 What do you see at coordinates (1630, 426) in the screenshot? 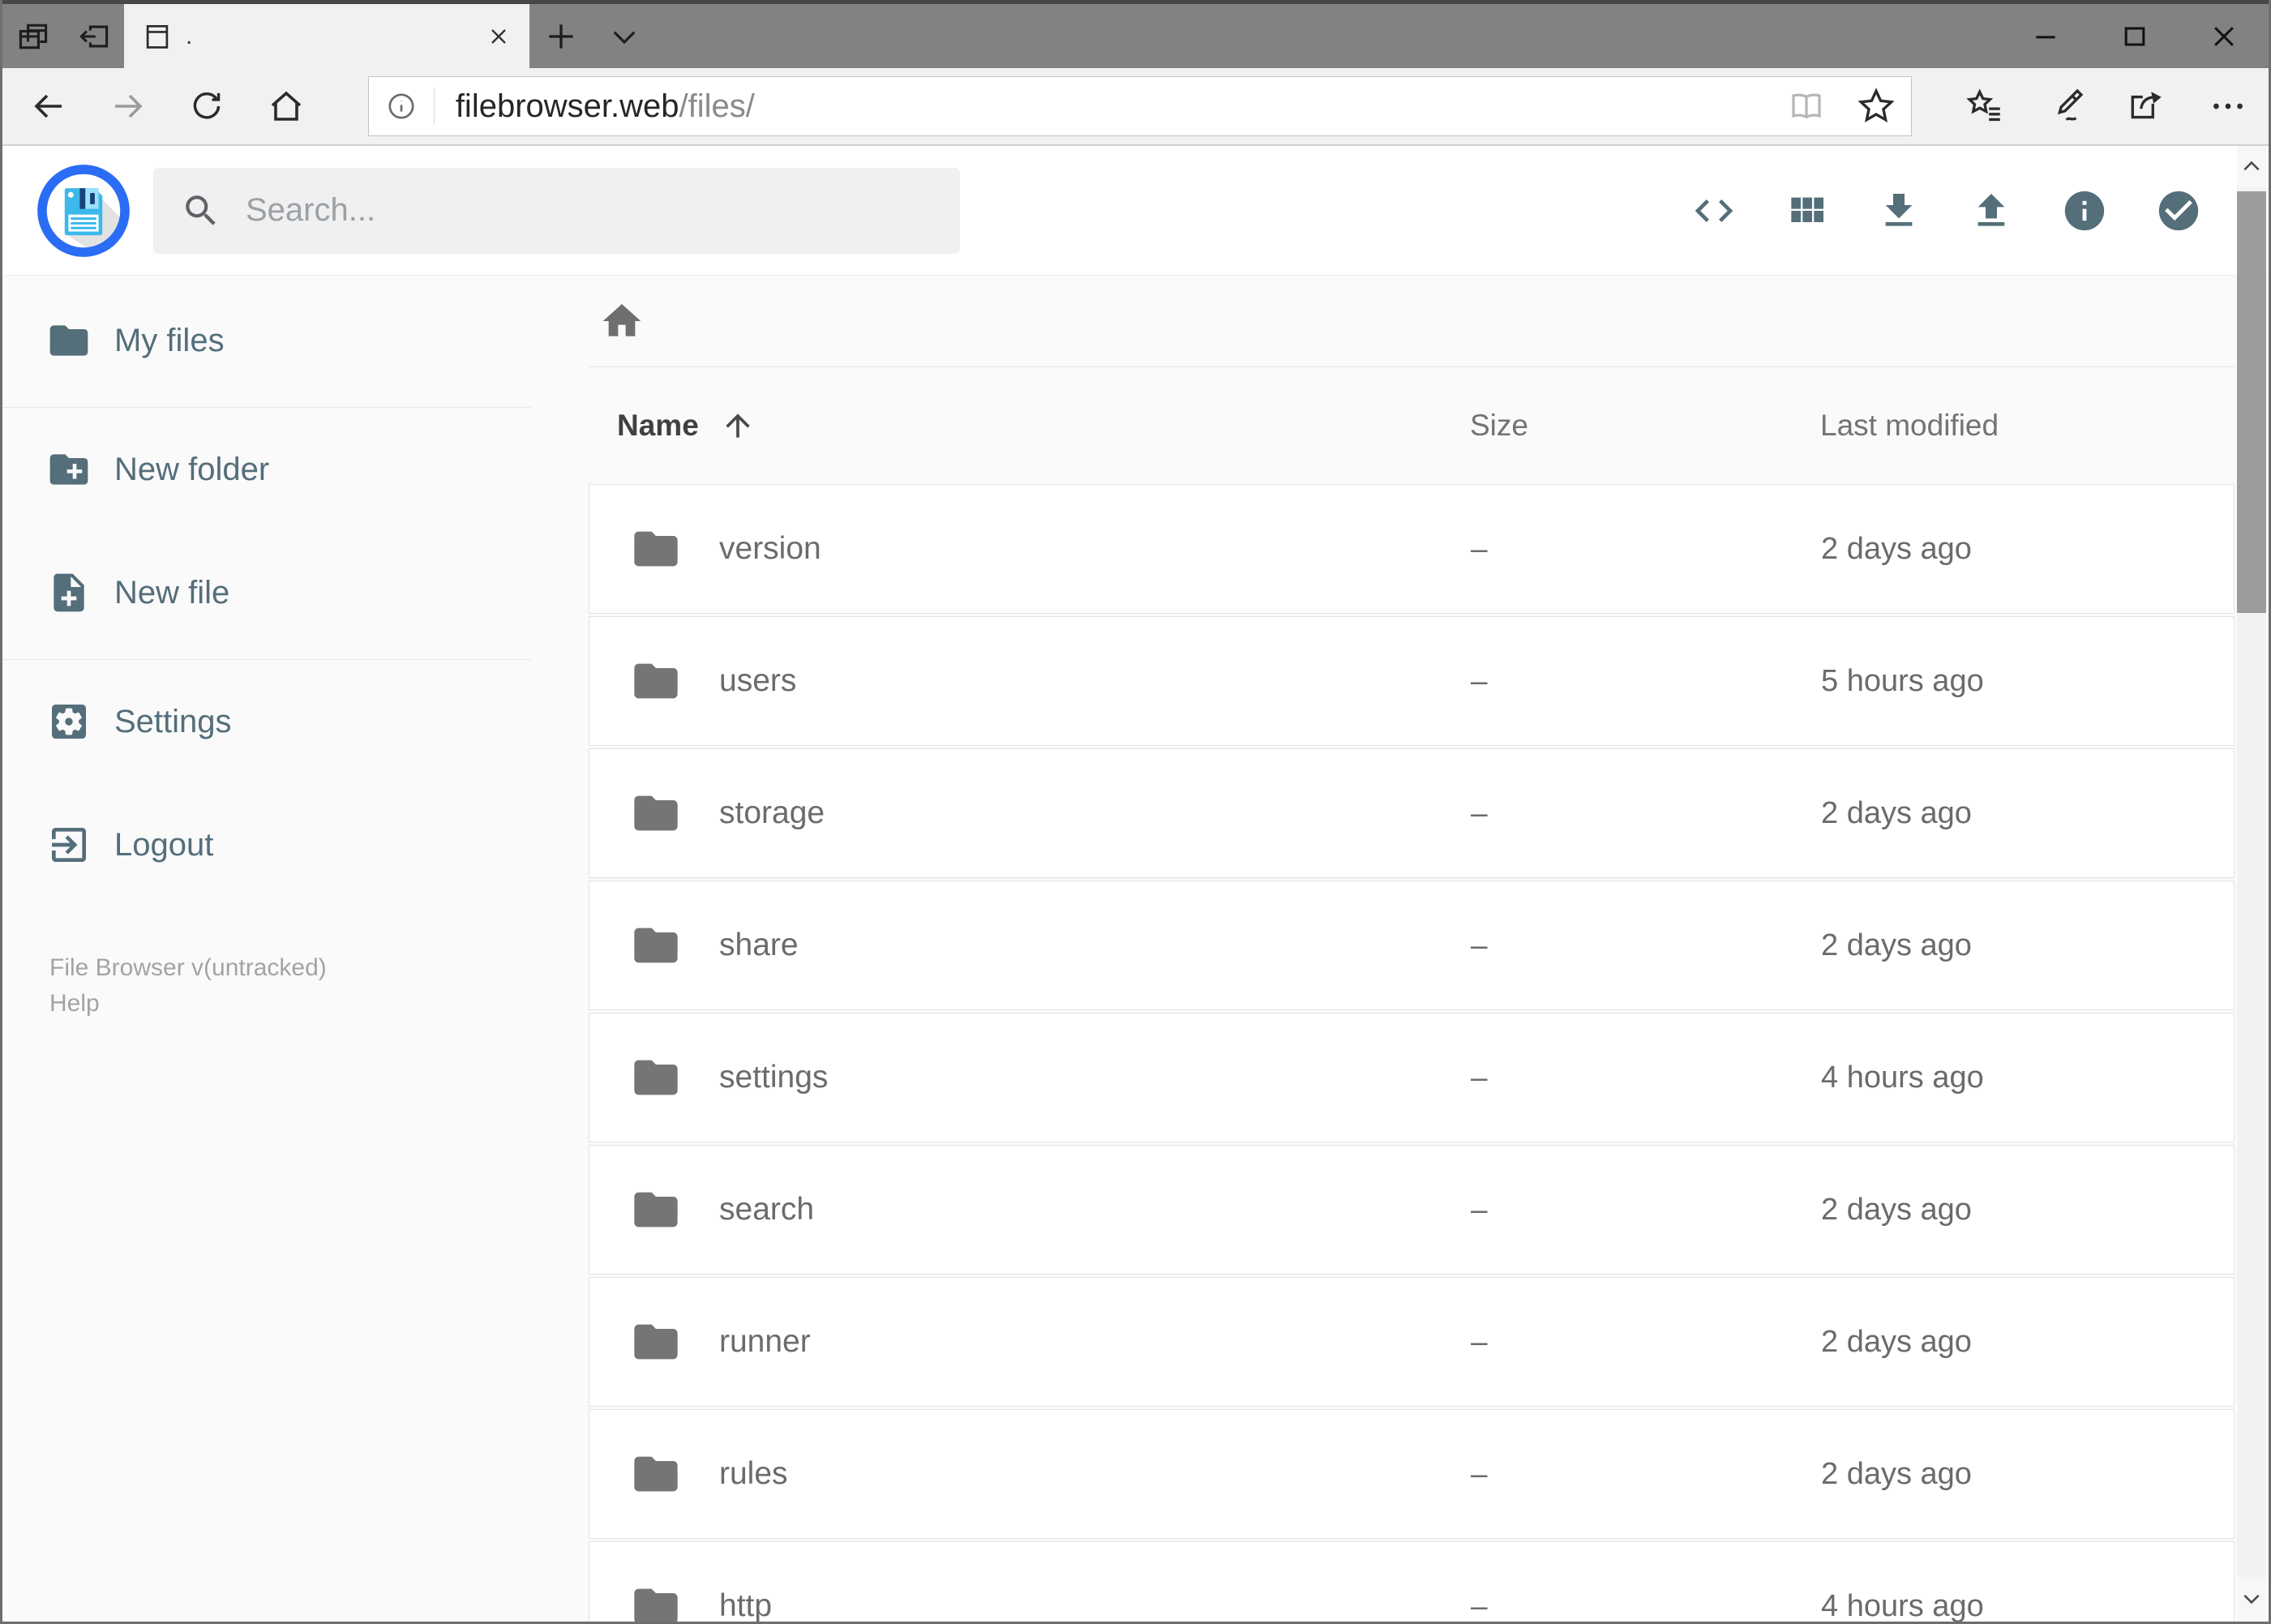
I see `column-header-size: Size` at bounding box center [1630, 426].